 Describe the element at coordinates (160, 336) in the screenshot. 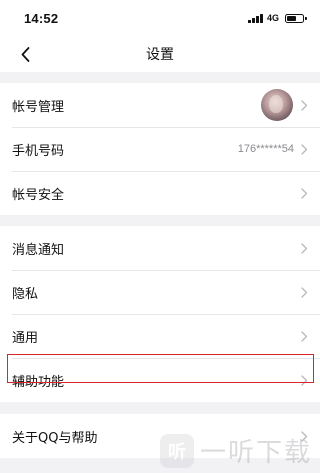

I see `settings-row-general: 通用` at that location.